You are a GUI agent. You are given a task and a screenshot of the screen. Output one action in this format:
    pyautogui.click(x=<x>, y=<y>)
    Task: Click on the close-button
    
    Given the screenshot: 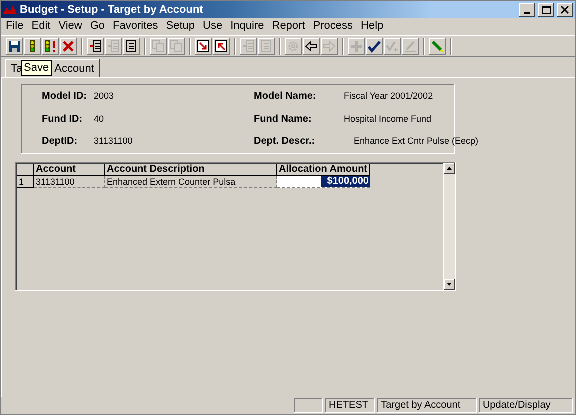 What is the action you would take?
    pyautogui.click(x=565, y=9)
    